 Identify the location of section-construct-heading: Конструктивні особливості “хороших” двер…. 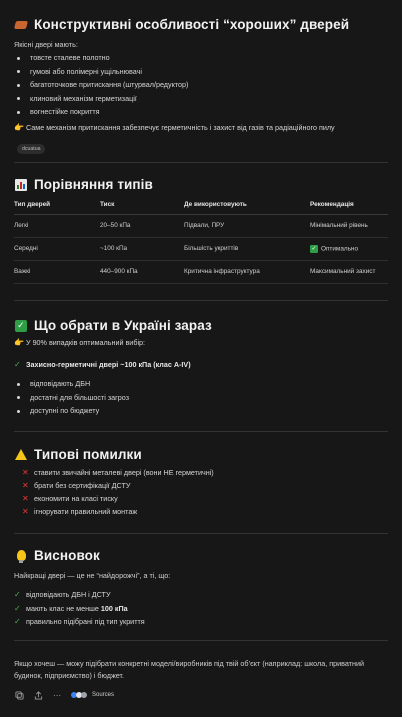
(181, 24).